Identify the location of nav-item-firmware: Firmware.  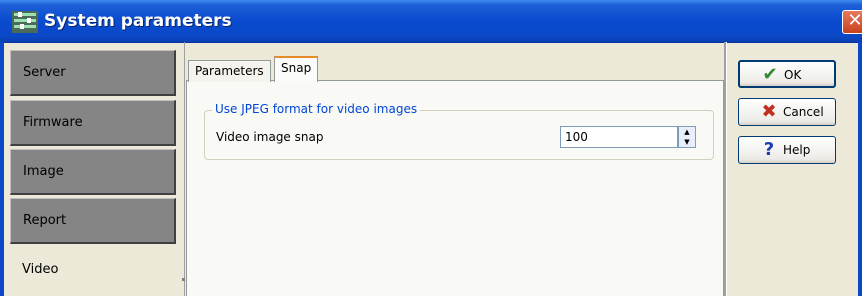
(93, 123).